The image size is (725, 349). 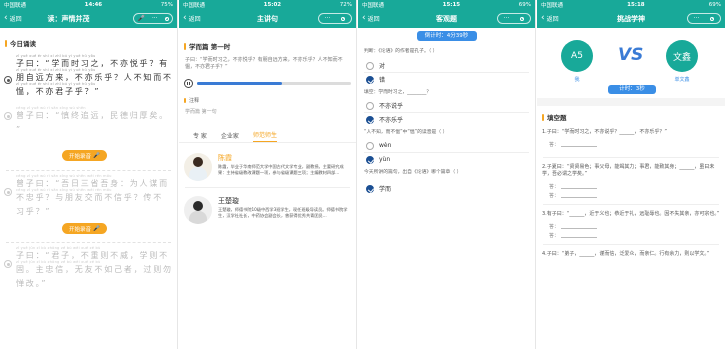 What do you see at coordinates (92, 183) in the screenshot?
I see `text-line: 曾子曰：“吾日三省吾身：为人谋而` at bounding box center [92, 183].